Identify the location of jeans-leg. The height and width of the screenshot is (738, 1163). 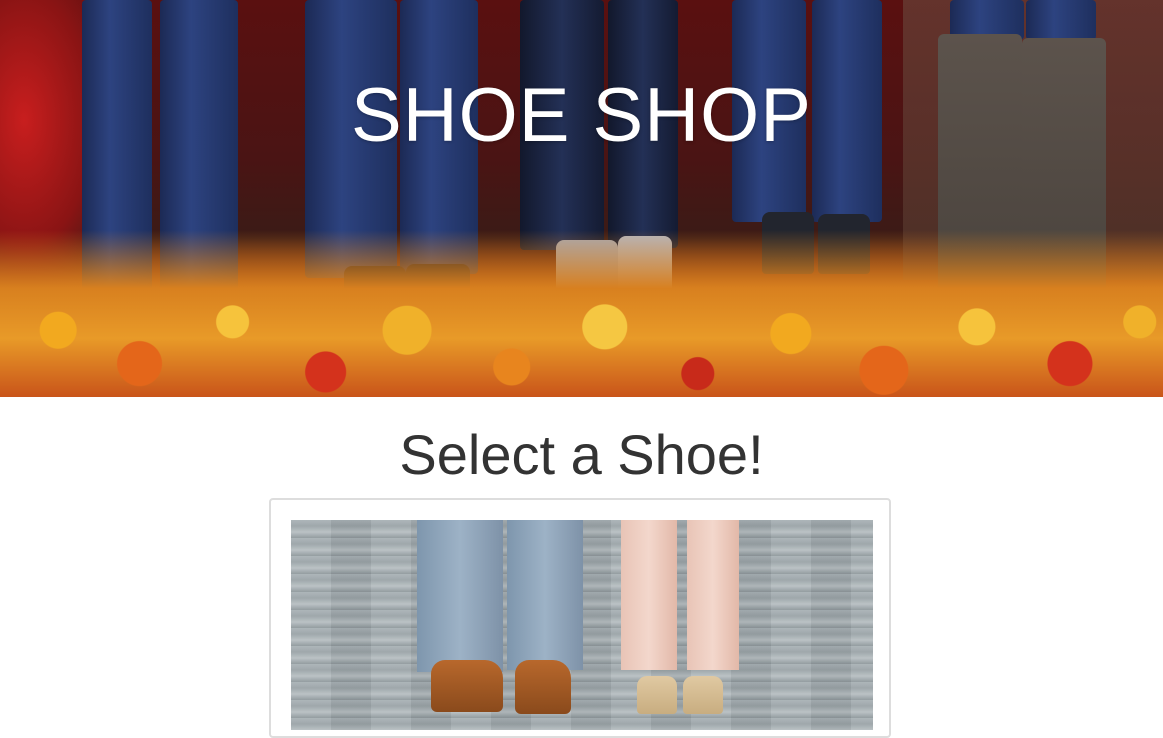
(1061, 20).